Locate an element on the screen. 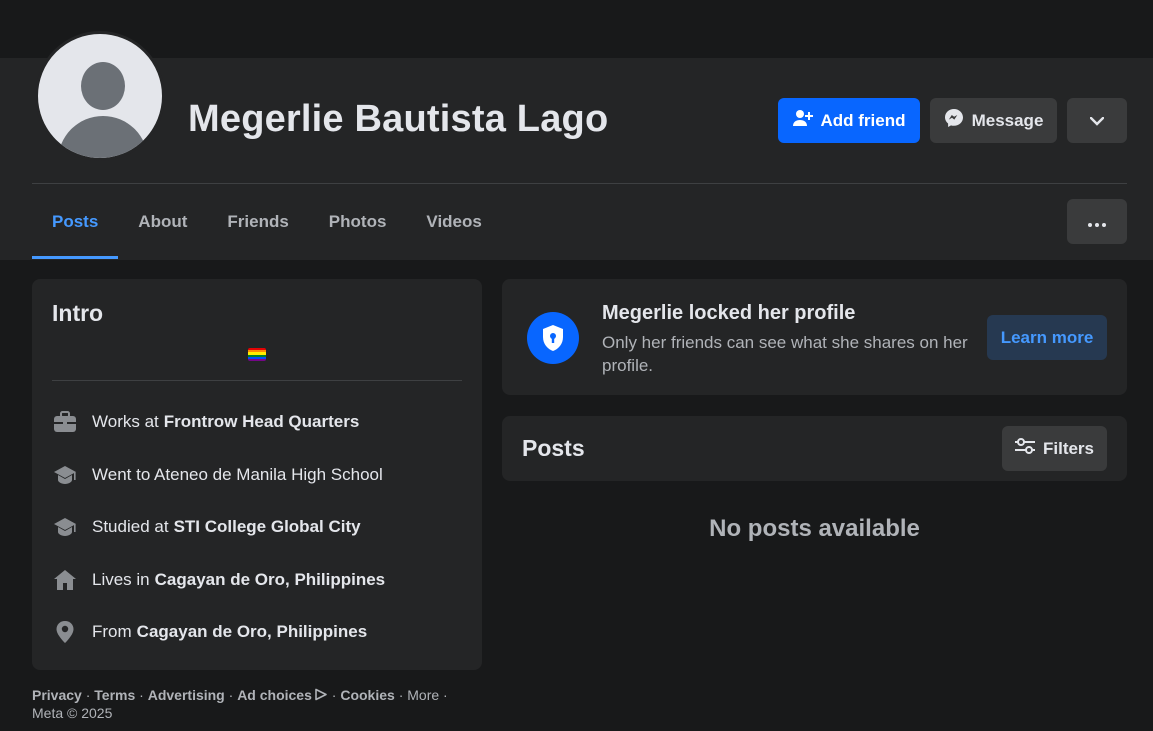  more-options-button is located at coordinates (1097, 120).